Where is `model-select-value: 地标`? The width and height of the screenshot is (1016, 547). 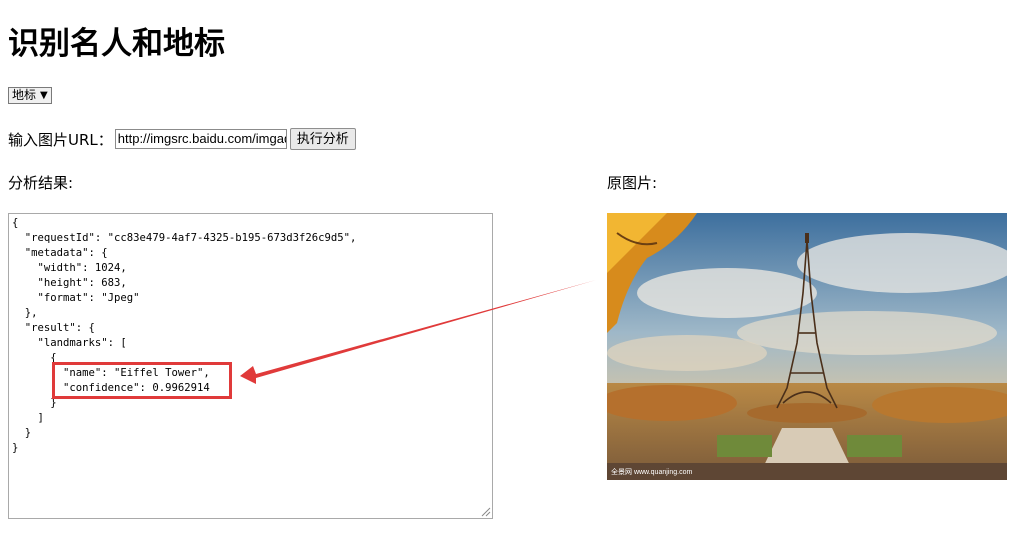
model-select-value: 地标 is located at coordinates (24, 95).